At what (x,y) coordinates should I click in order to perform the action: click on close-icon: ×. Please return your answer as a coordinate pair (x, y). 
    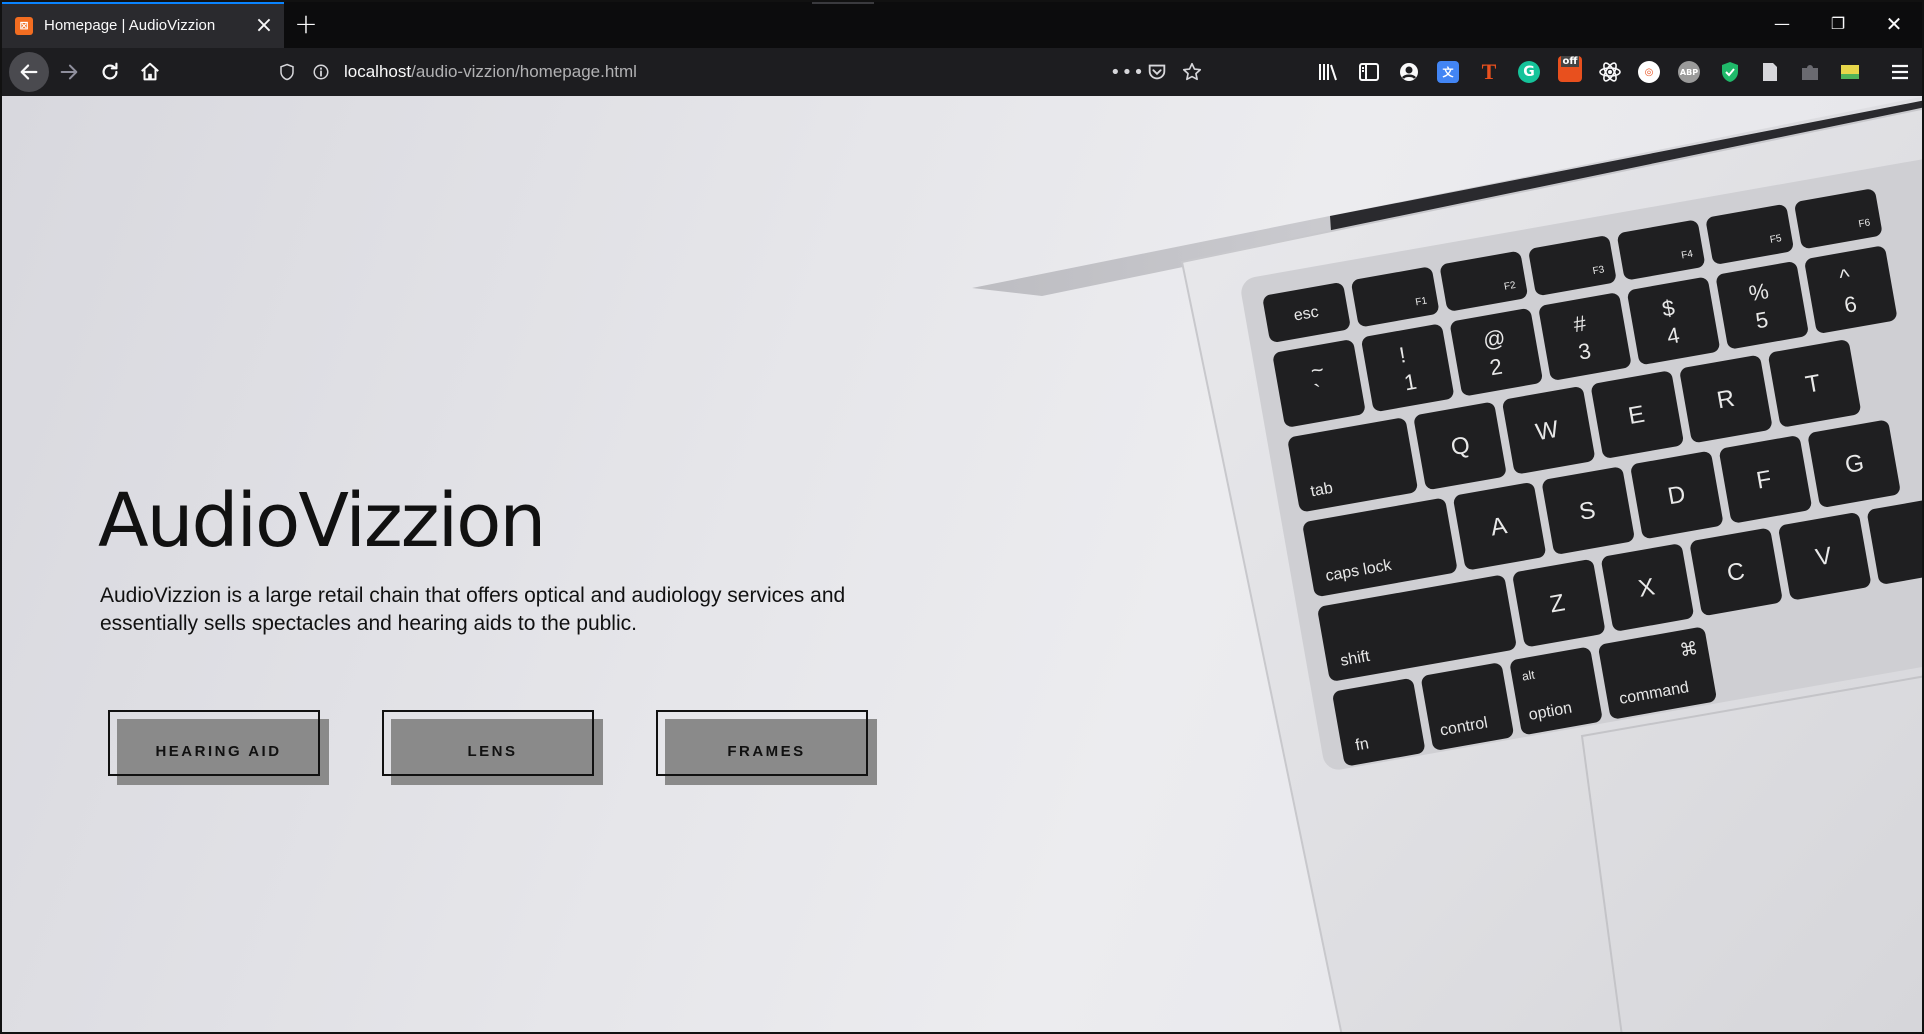
    Looking at the image, I should click on (264, 26).